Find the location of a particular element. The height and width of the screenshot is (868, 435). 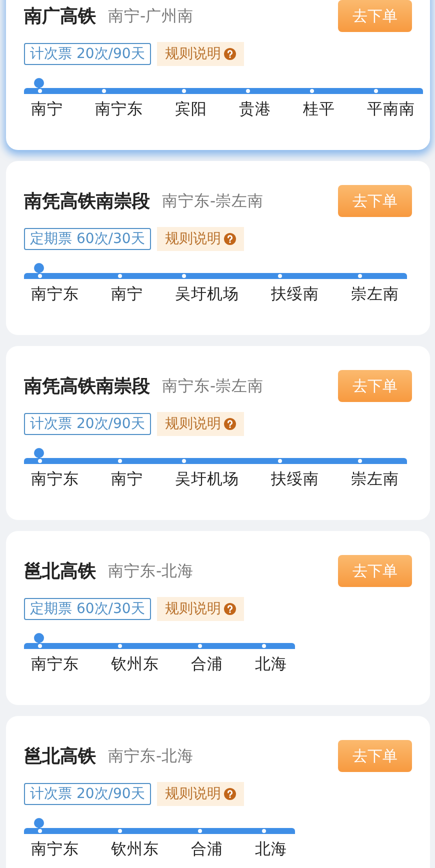

station-name: 贵港 is located at coordinates (255, 109).